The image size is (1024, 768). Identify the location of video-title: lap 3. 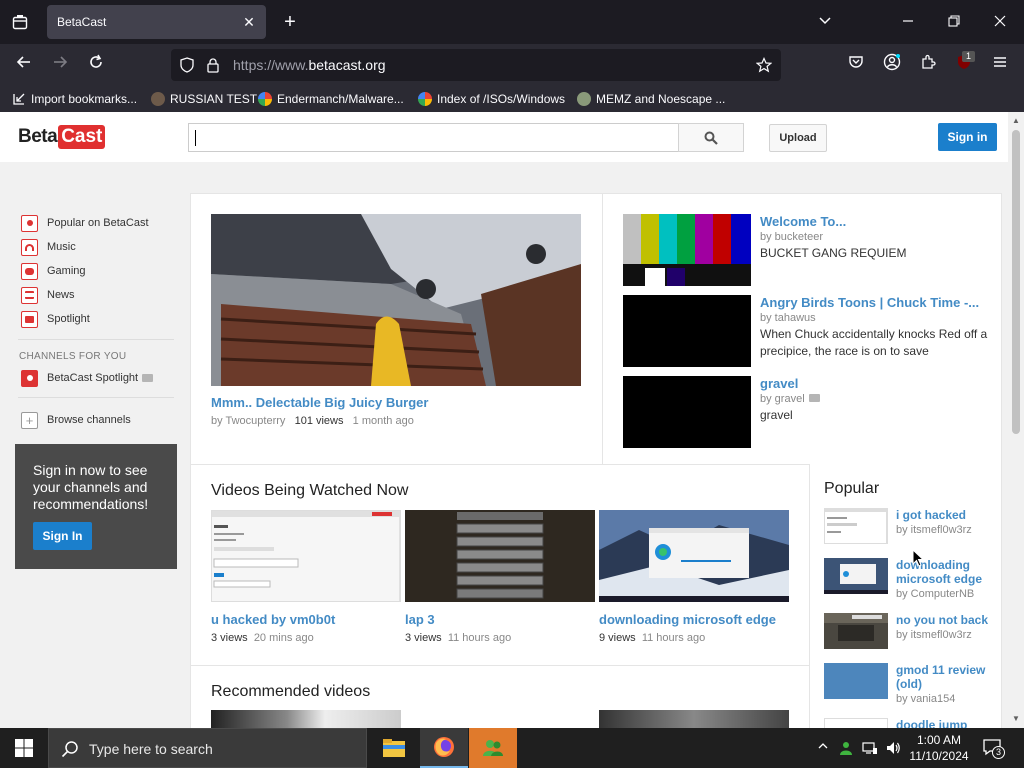
(500, 619).